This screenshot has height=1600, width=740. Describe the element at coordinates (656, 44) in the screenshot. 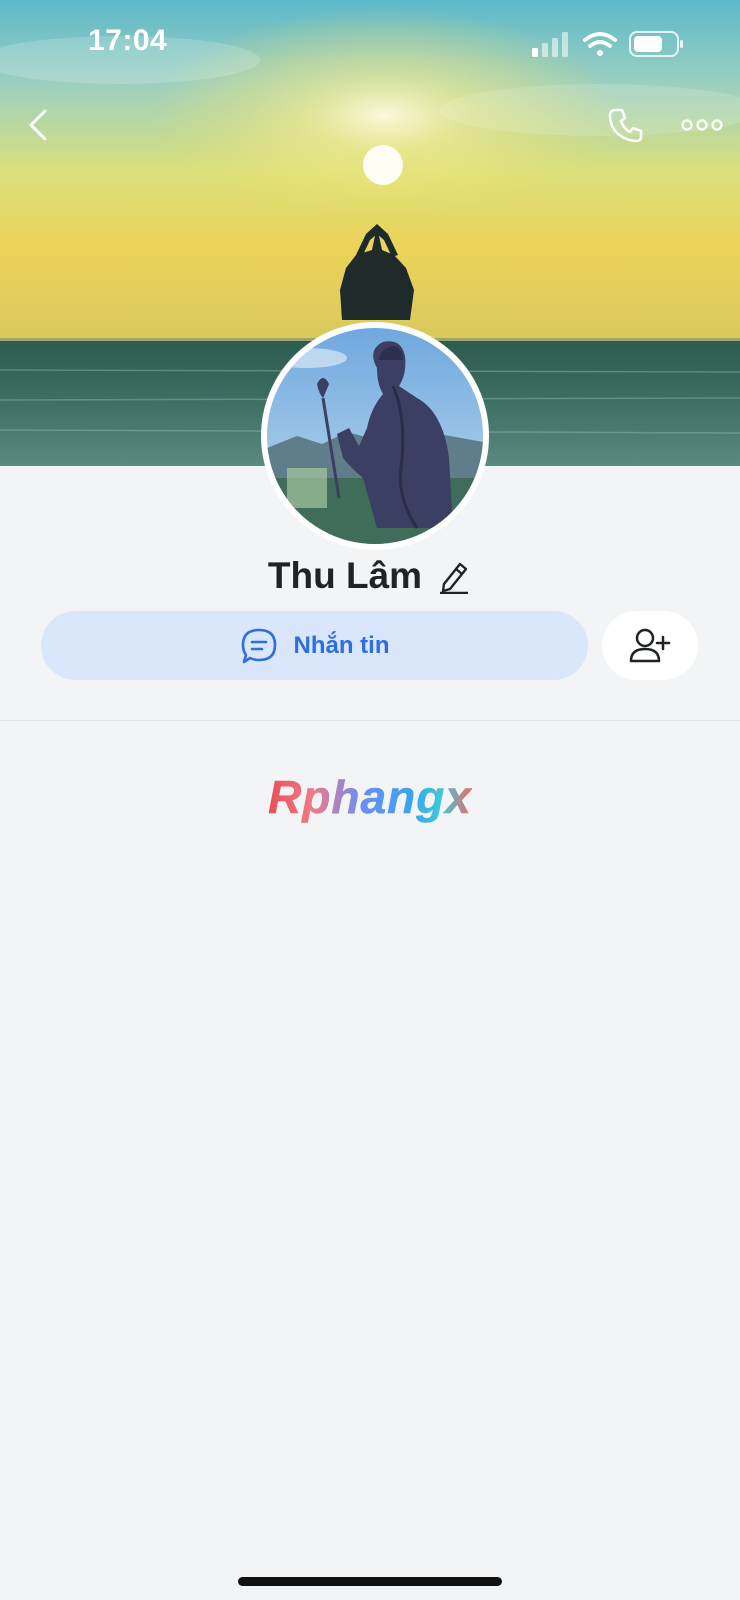

I see `battery-icon` at that location.